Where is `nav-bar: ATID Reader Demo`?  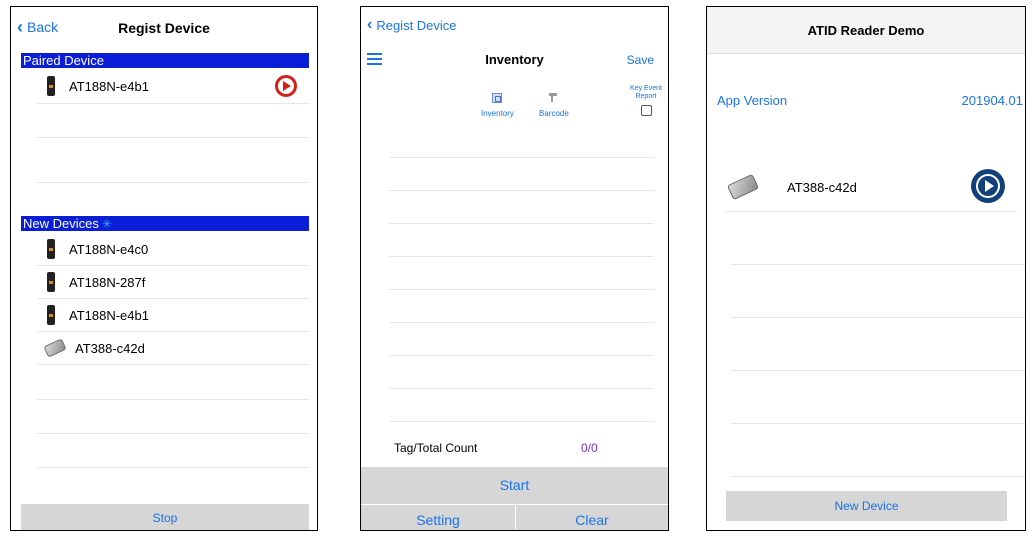 nav-bar: ATID Reader Demo is located at coordinates (866, 30).